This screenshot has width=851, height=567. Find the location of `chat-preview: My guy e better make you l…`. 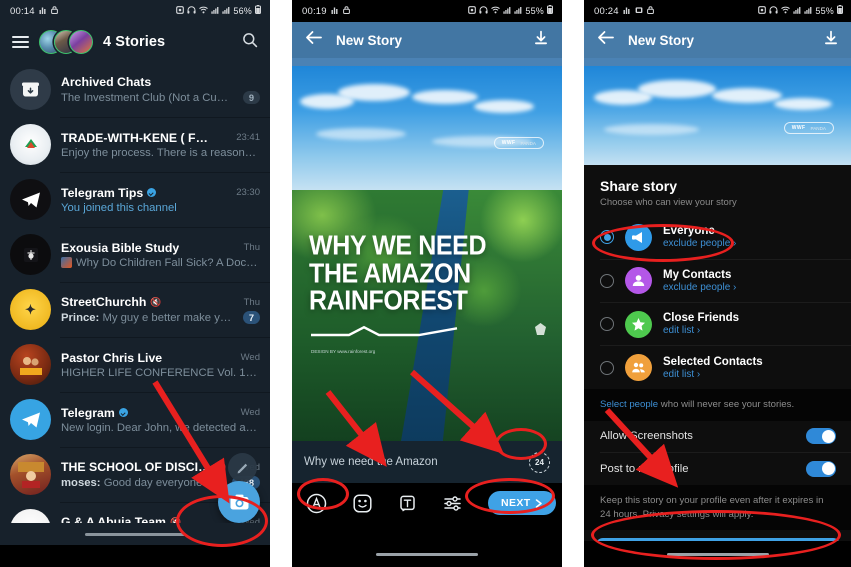

chat-preview: My guy e better make you l… is located at coordinates (167, 317).